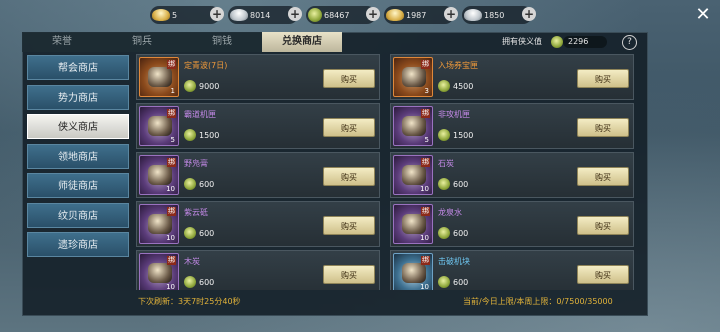 This screenshot has height=332, width=720. Describe the element at coordinates (258, 126) in the screenshot. I see `item-card: 绑 5 霸道机匣 1500 购买` at that location.